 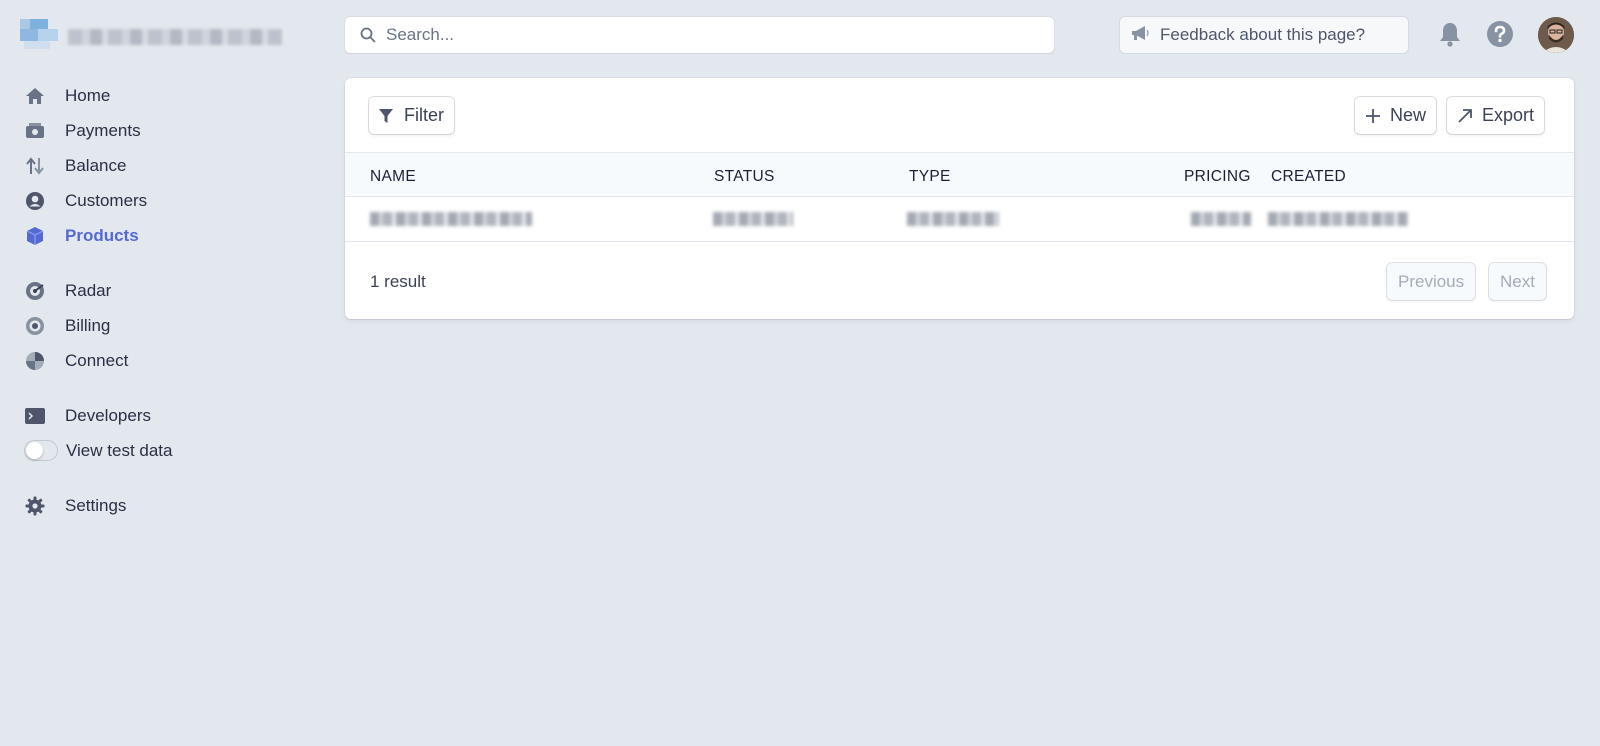 I want to click on sidebar-item-label: Developers, so click(x=108, y=415).